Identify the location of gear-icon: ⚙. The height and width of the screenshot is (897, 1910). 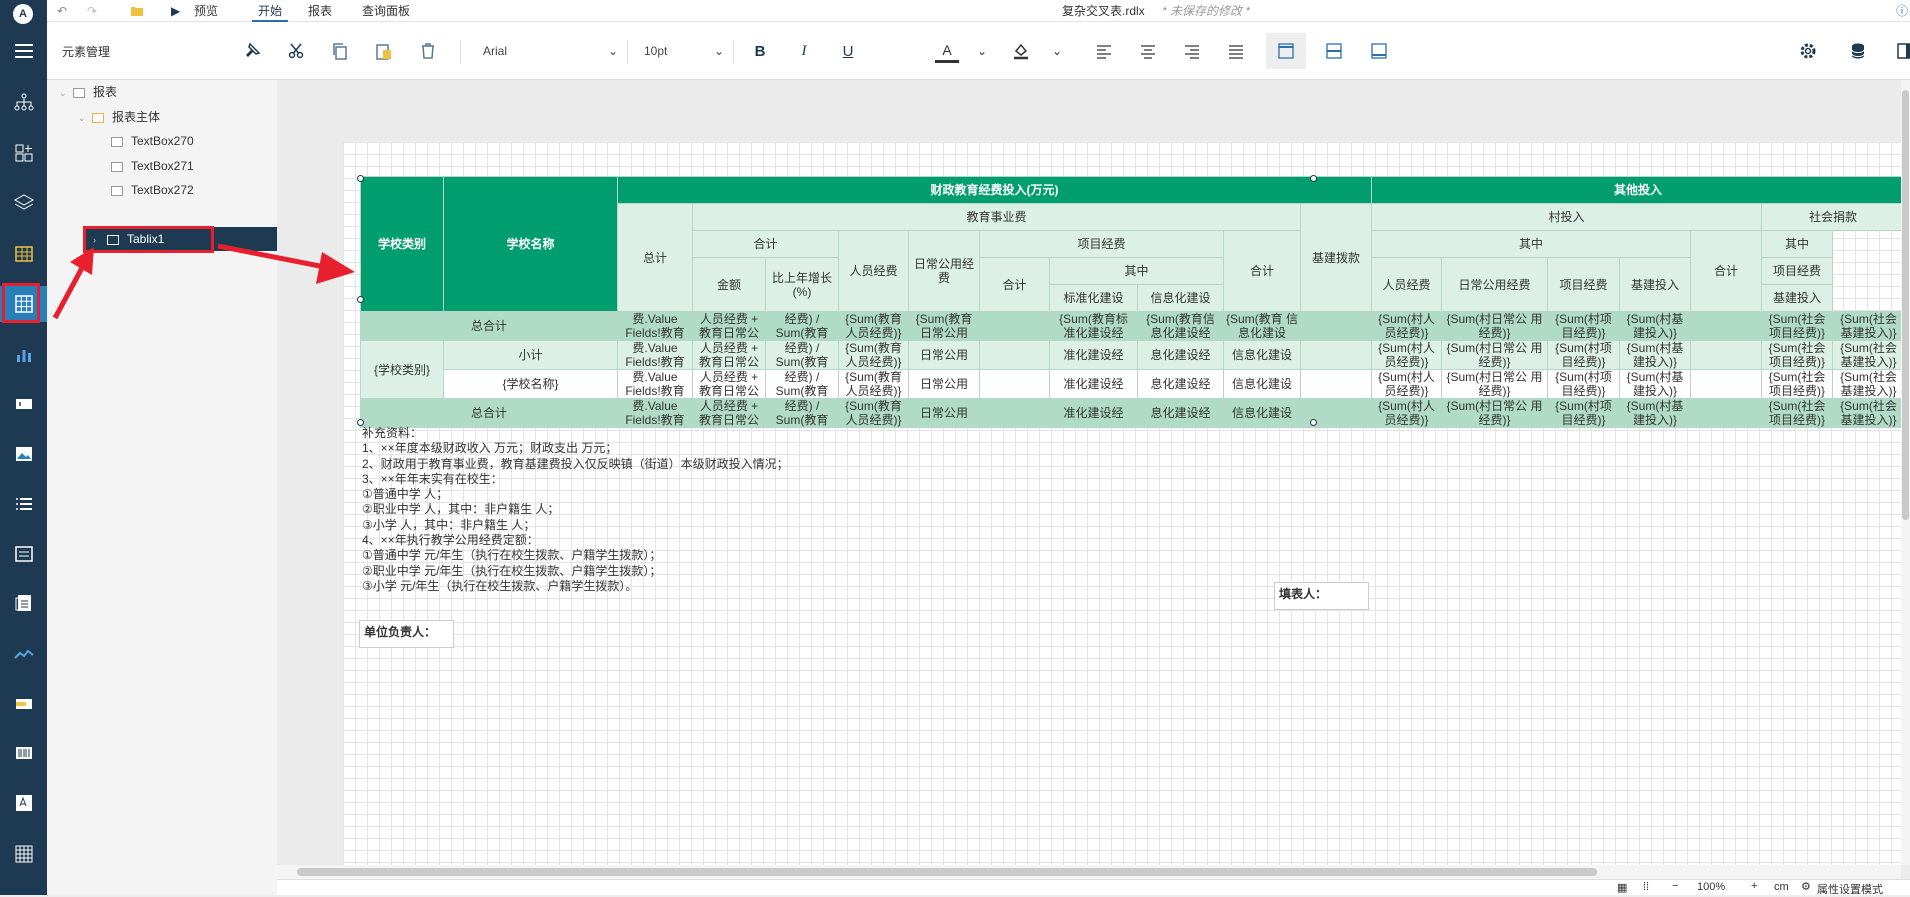
(1806, 886).